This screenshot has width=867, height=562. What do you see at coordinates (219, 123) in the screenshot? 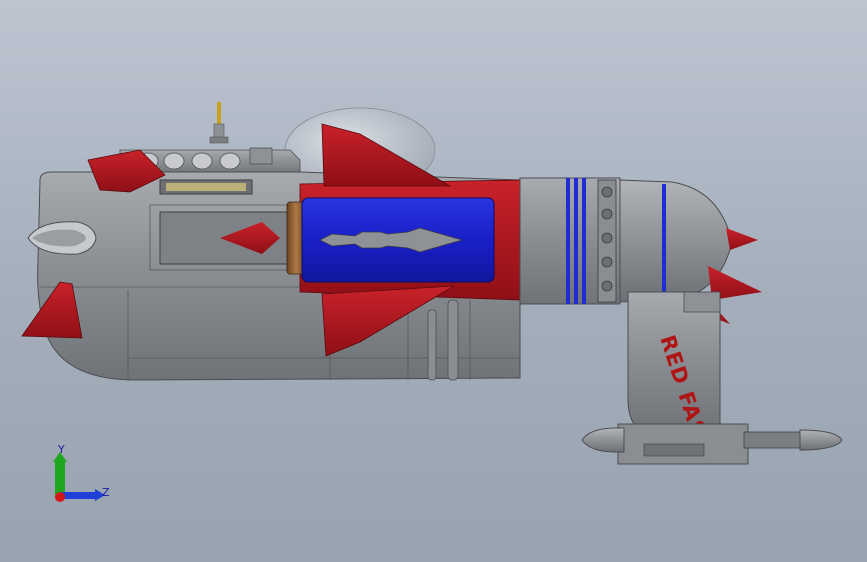
I see `antenna` at bounding box center [219, 123].